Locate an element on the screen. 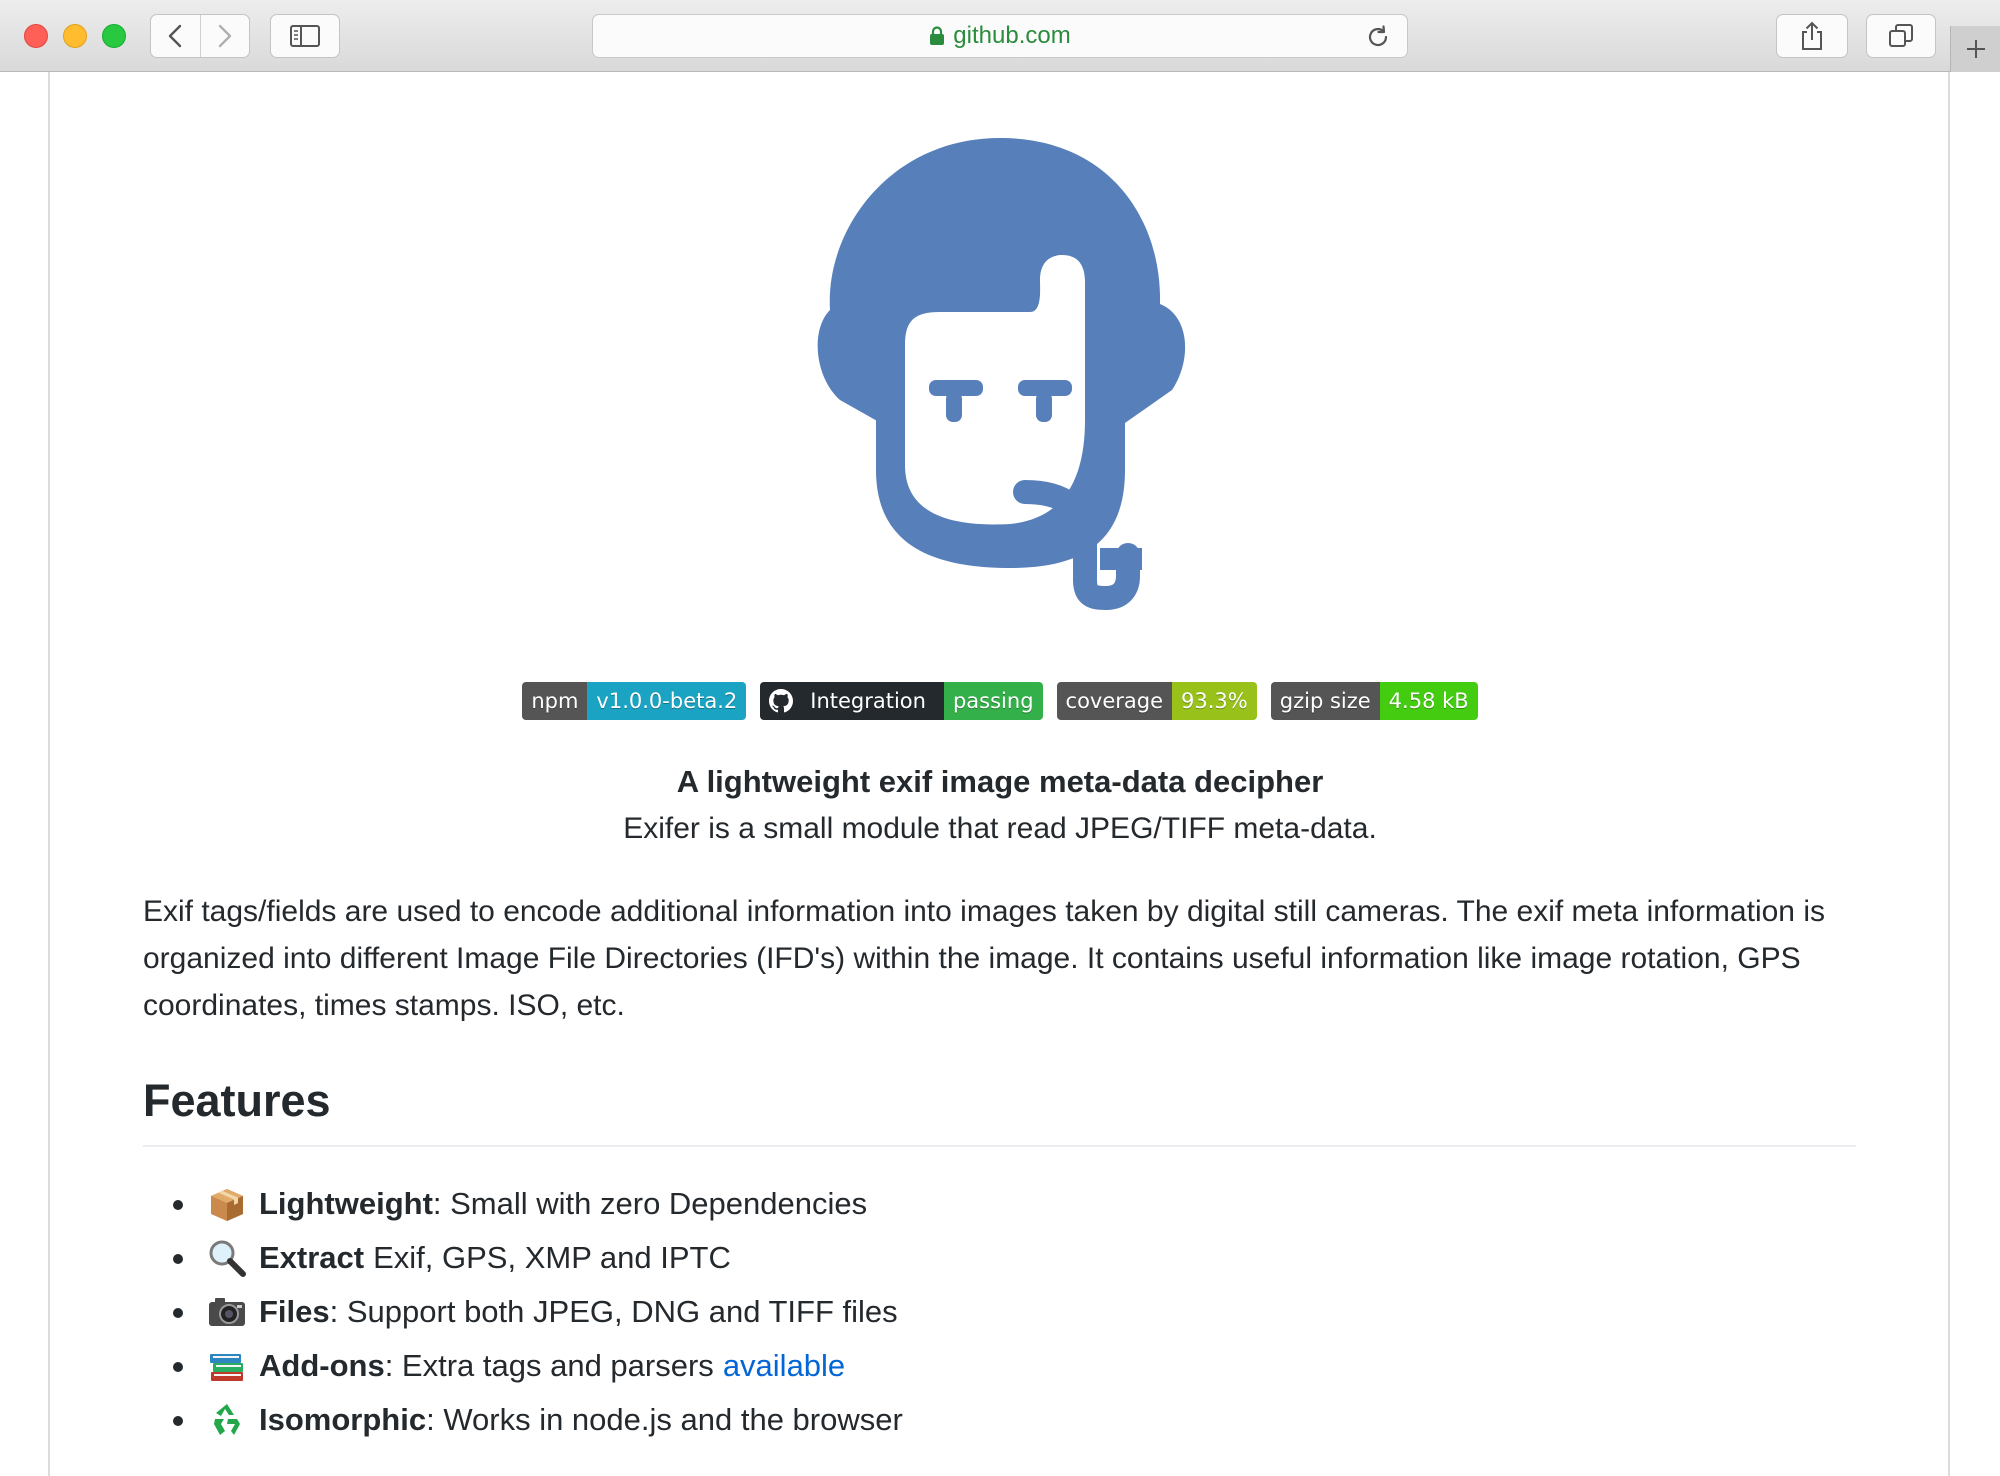 Image resolution: width=2000 pixels, height=1476 pixels. sidebar-button is located at coordinates (305, 36).